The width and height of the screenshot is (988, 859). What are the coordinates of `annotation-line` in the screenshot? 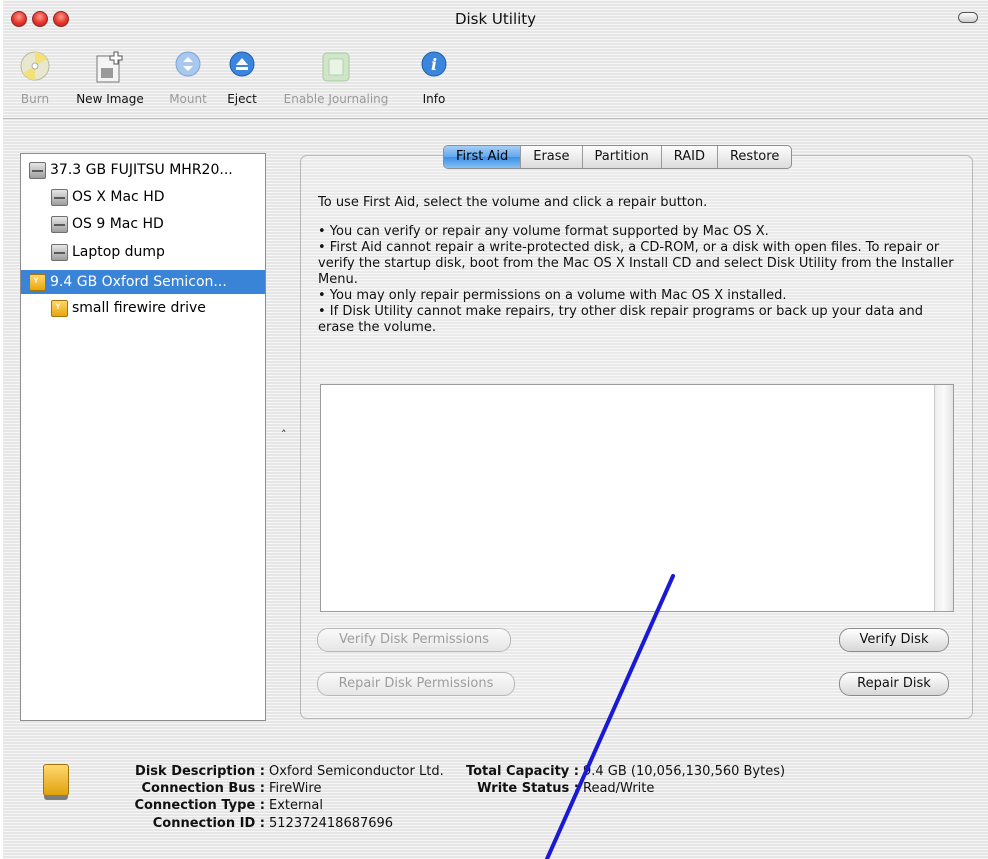 It's located at (610, 716).